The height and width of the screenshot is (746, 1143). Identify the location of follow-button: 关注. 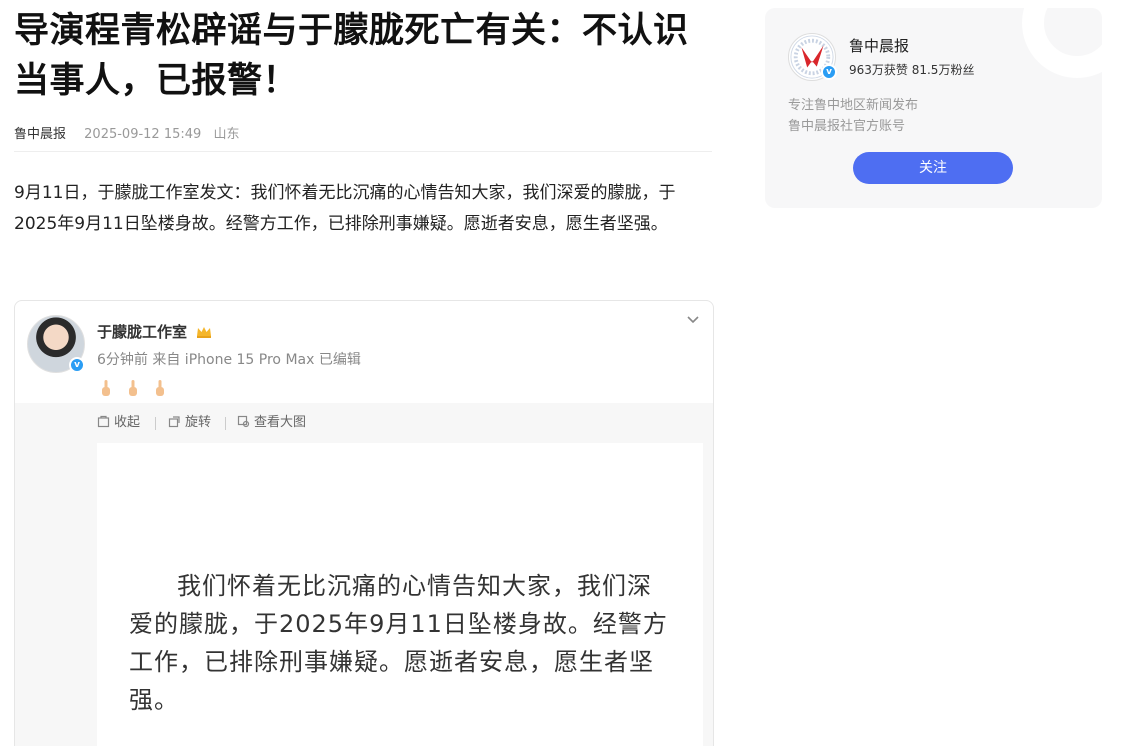
(933, 168).